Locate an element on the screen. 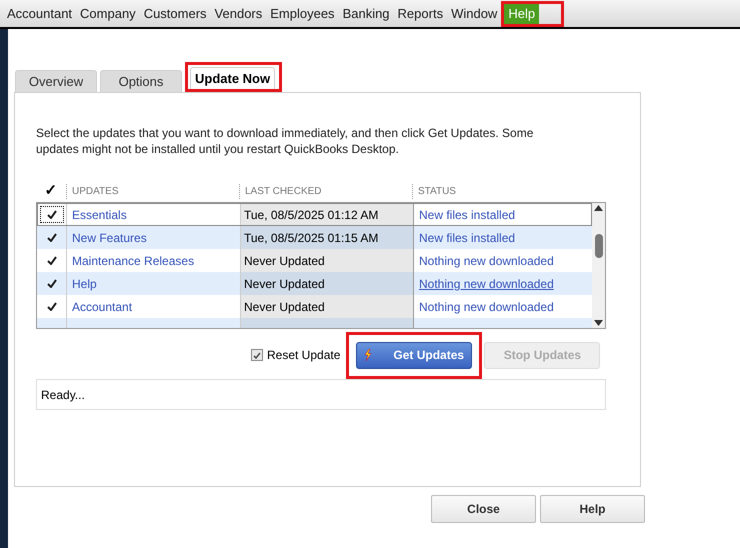  instructions-text: Select the updates that you want to download immediately, and then click Get Updates. Some updates might not be installed until you restart QuickBooks Desktop. is located at coordinates (285, 141).